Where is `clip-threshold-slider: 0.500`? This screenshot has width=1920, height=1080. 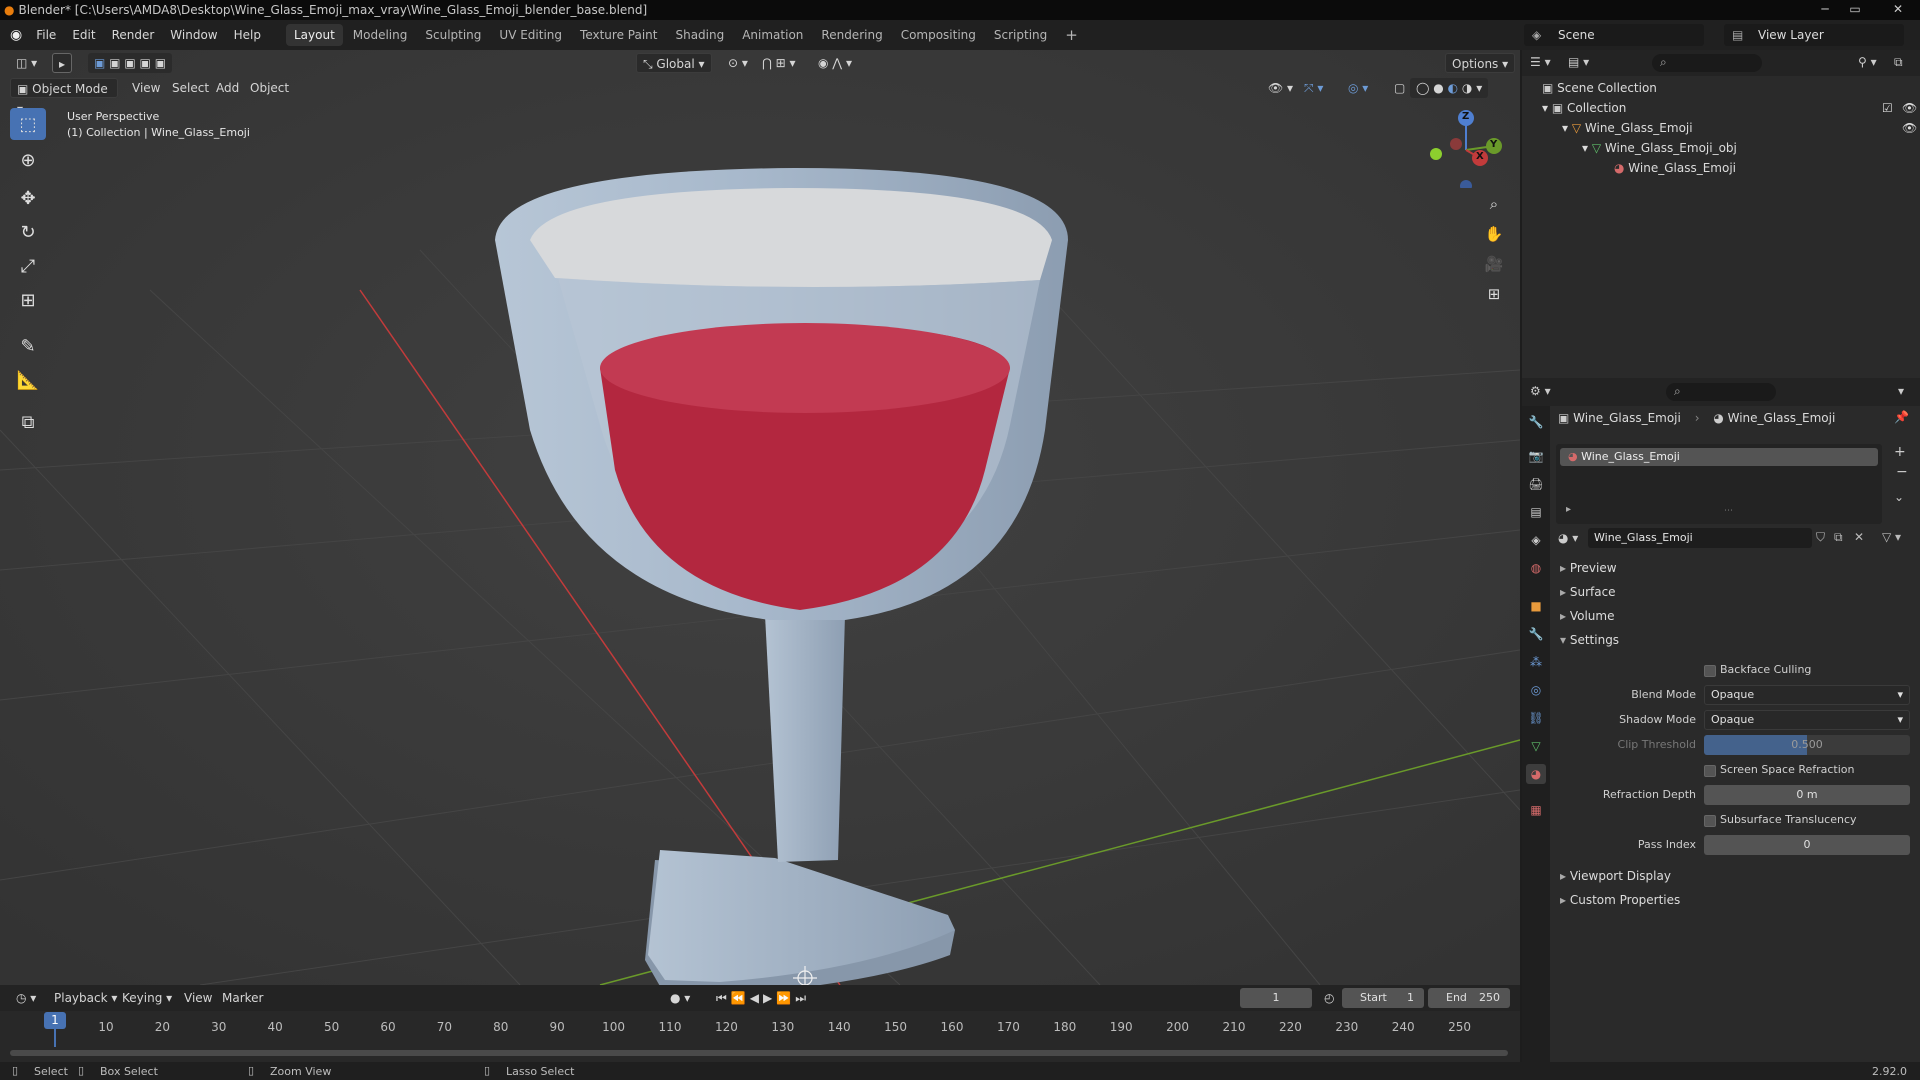
clip-threshold-slider: 0.500 is located at coordinates (1807, 745).